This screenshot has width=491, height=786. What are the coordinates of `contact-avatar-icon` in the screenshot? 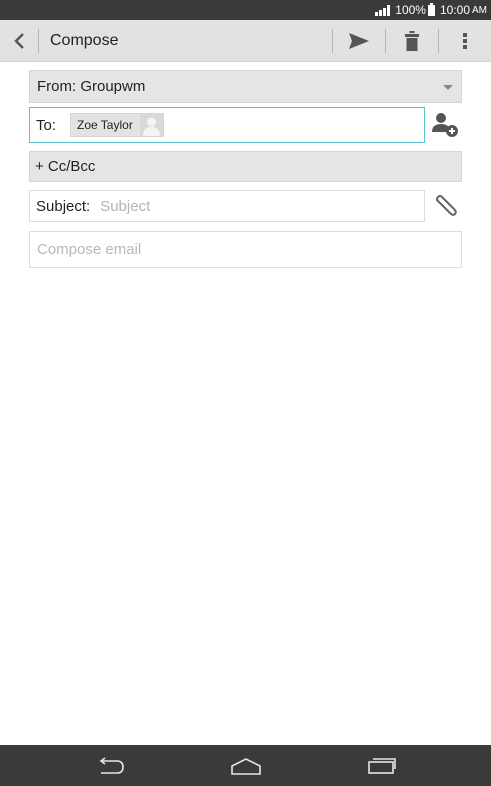 It's located at (151, 125).